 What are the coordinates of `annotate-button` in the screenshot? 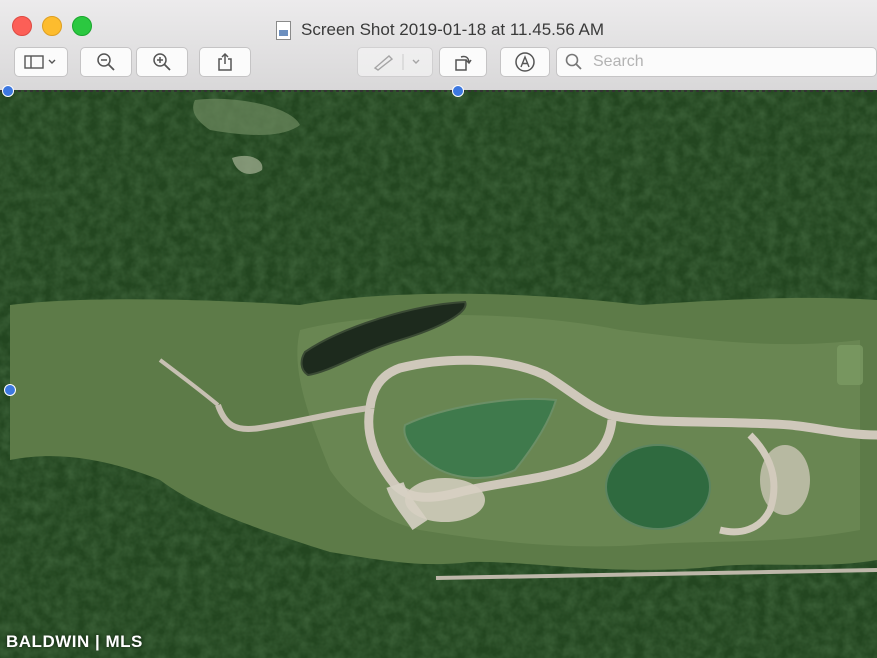 It's located at (525, 62).